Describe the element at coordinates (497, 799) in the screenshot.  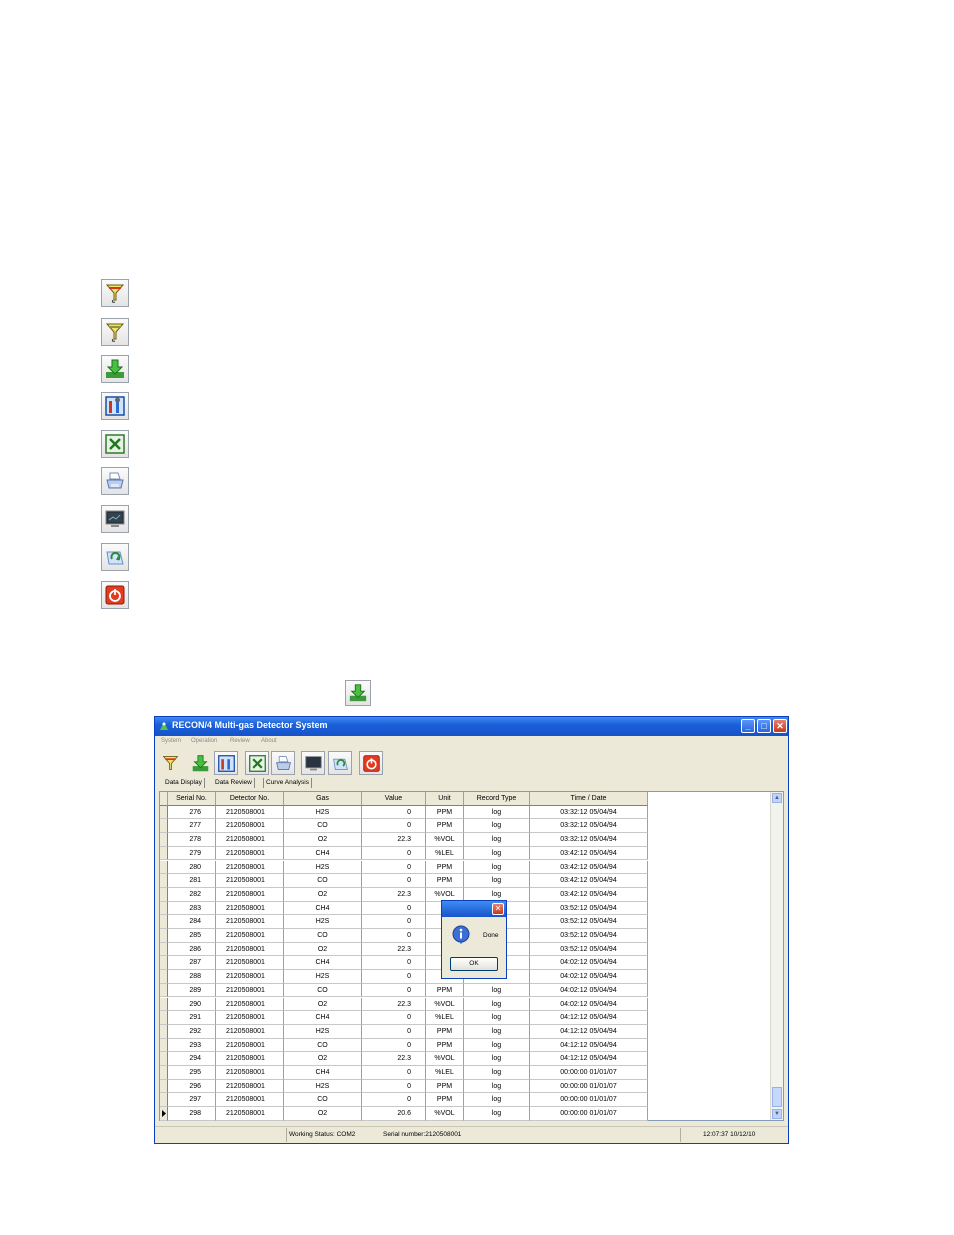
I see `col-record-type: Record Type` at that location.